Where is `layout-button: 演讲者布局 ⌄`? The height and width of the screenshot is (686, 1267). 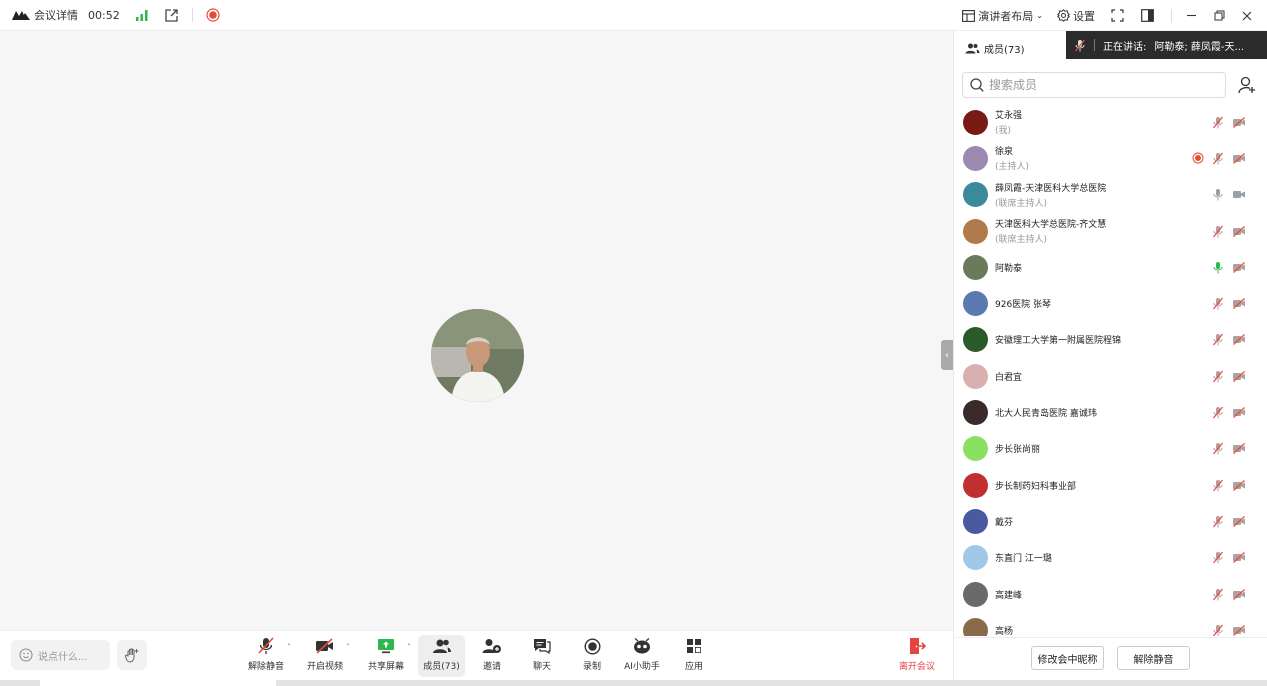
layout-button: 演讲者布局 ⌄ is located at coordinates (1002, 16).